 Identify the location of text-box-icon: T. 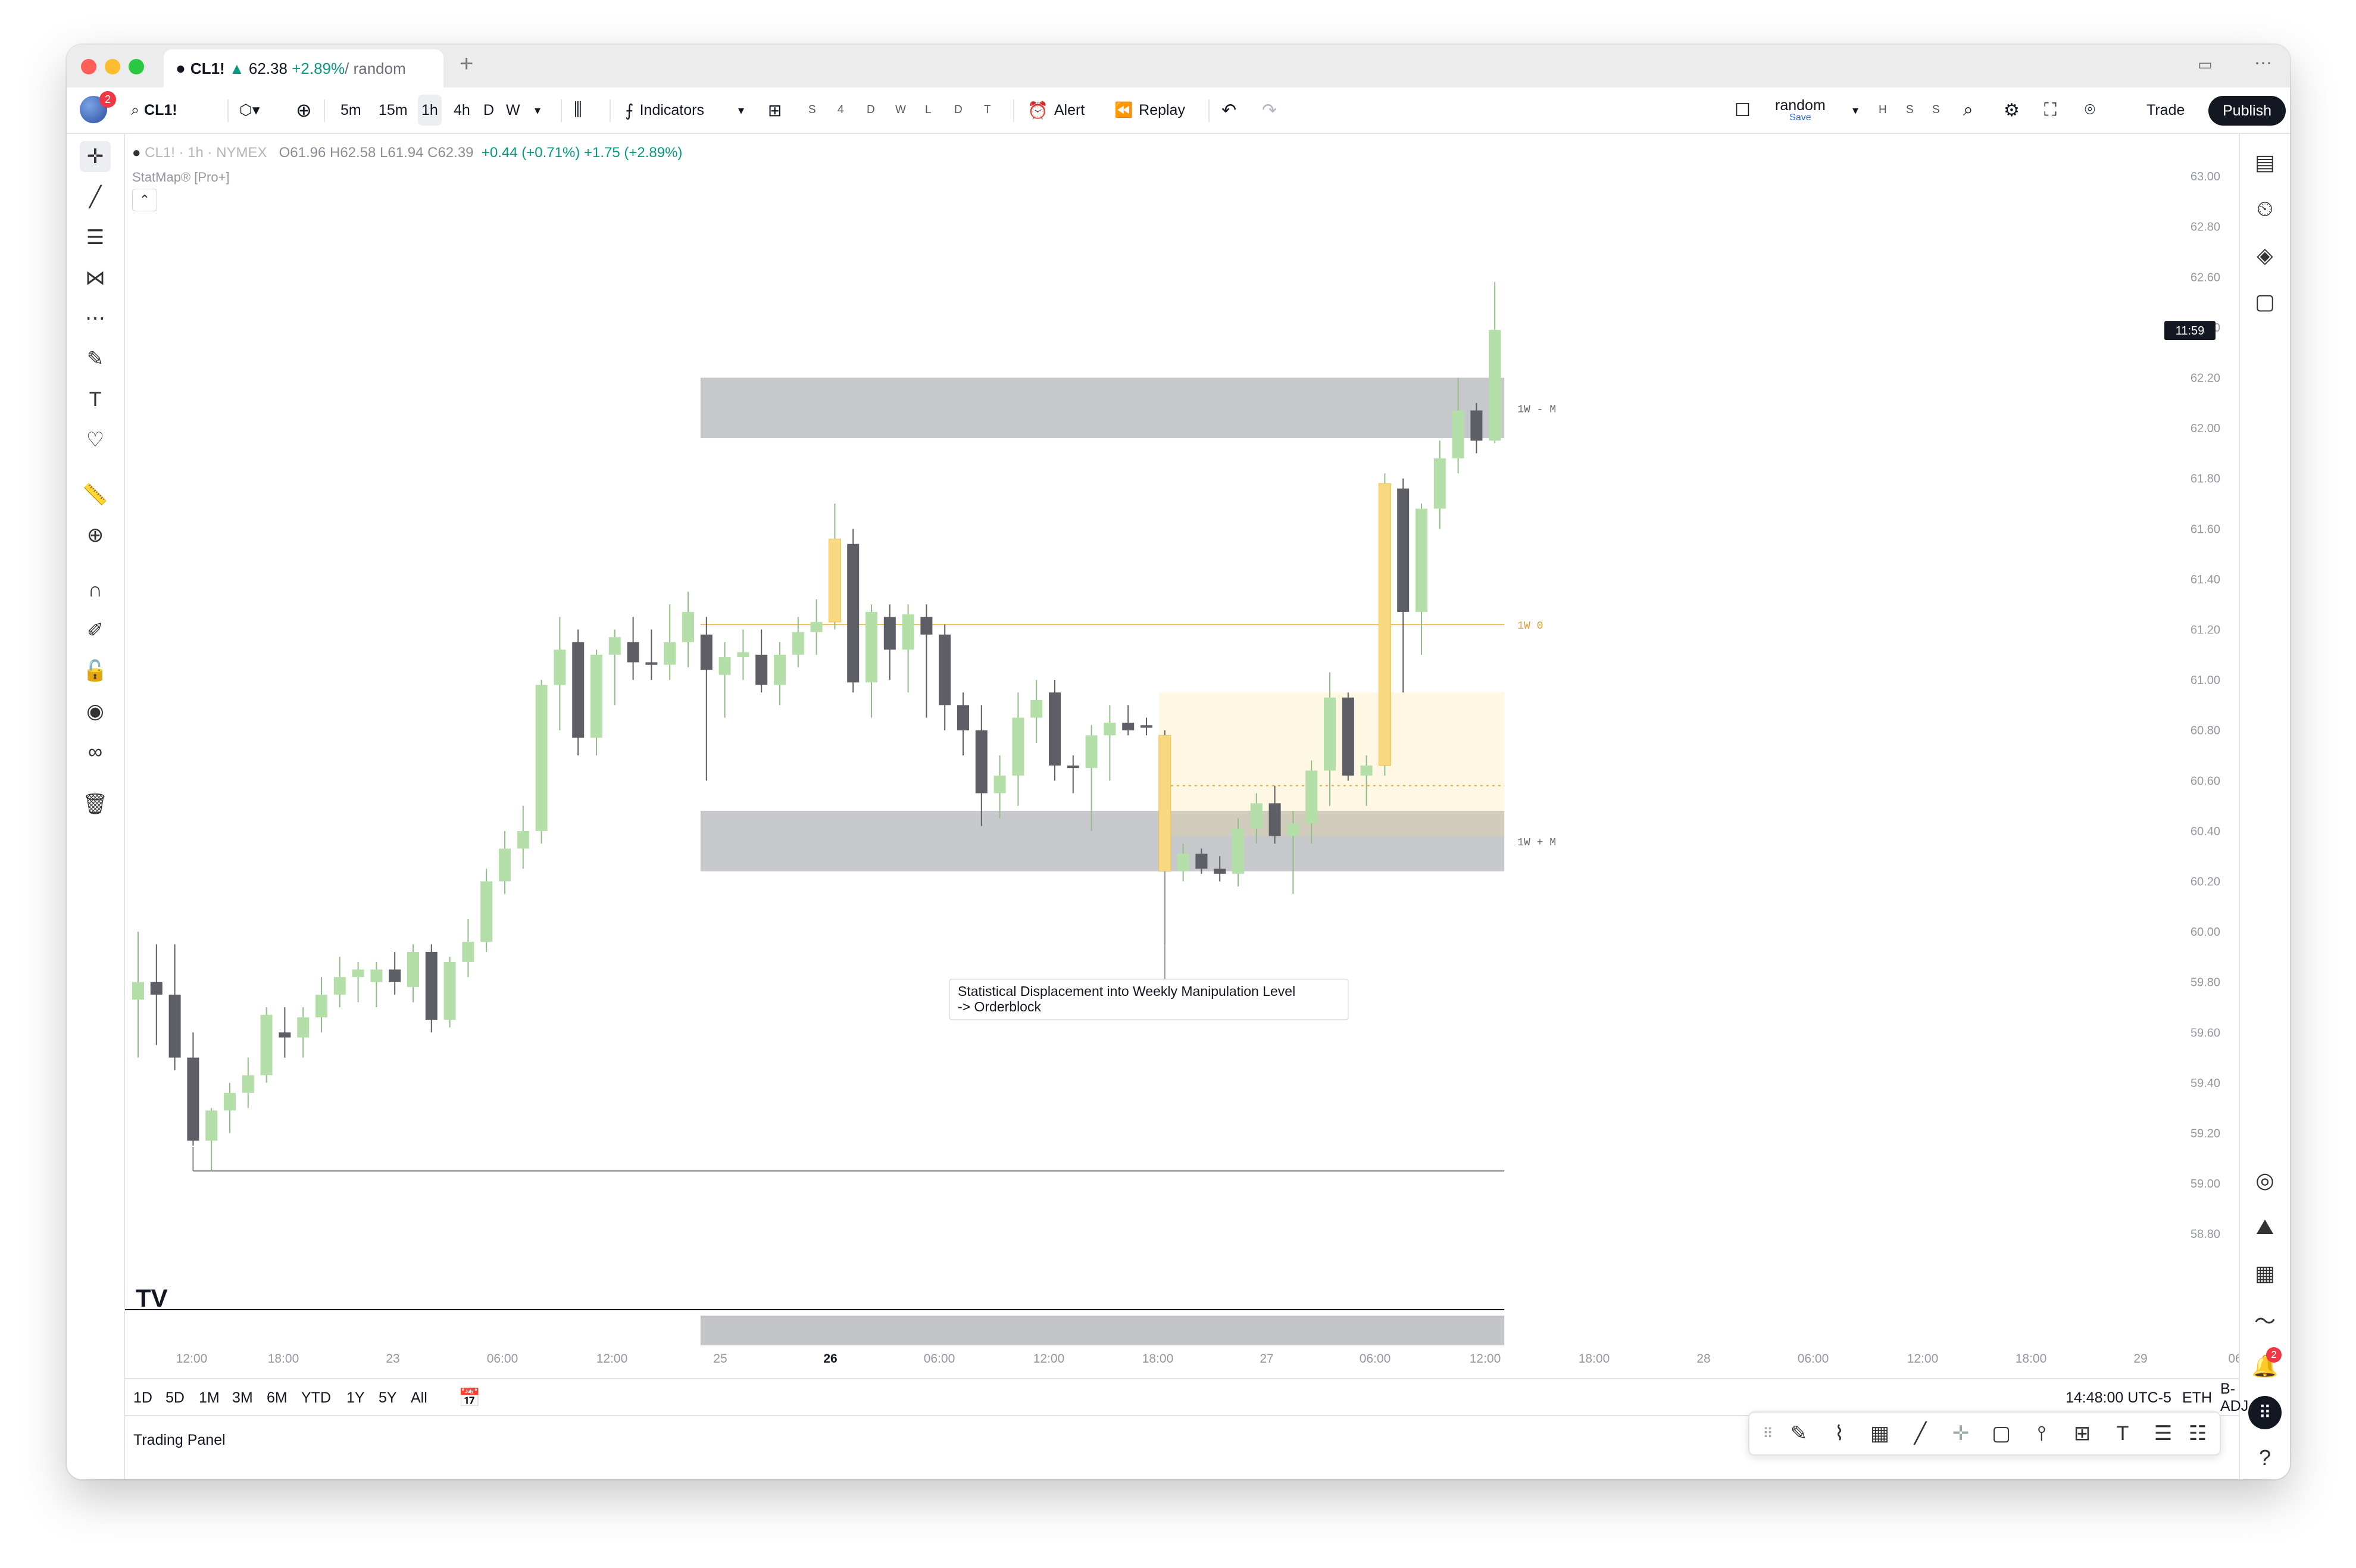
(2123, 1433).